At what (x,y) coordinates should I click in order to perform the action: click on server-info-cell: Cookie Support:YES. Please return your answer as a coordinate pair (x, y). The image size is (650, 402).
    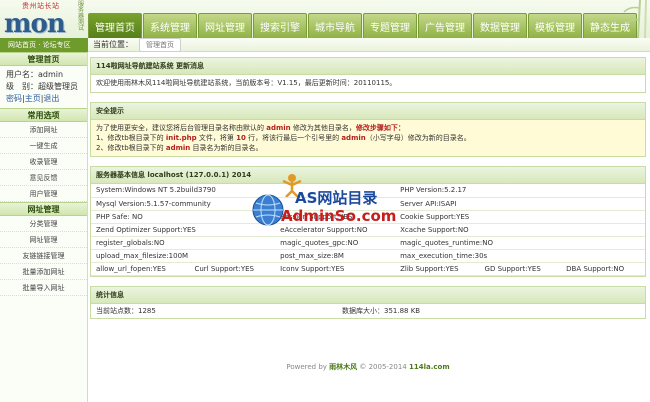
    Looking at the image, I should click on (520, 217).